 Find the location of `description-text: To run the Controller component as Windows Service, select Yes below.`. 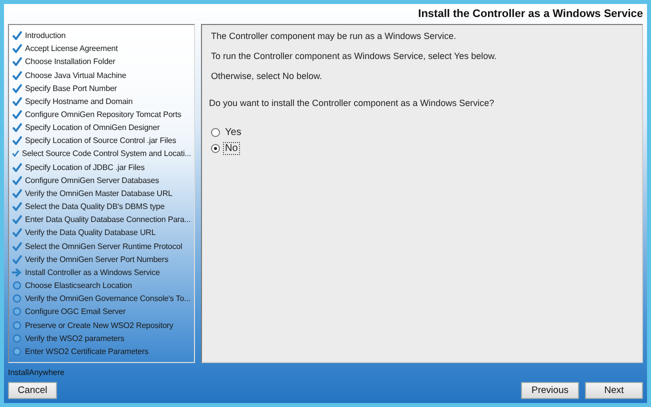

description-text: To run the Controller component as Windows Service, select Yes below. is located at coordinates (354, 56).